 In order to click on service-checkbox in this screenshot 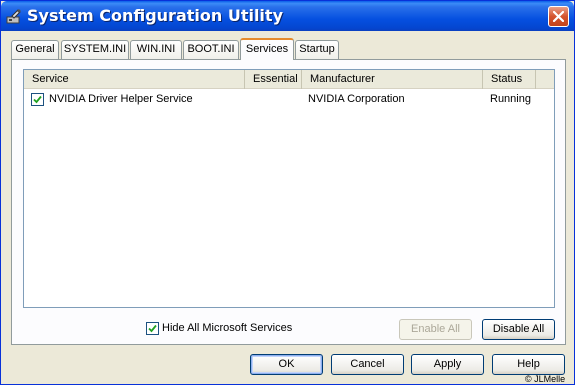, I will do `click(37, 99)`.